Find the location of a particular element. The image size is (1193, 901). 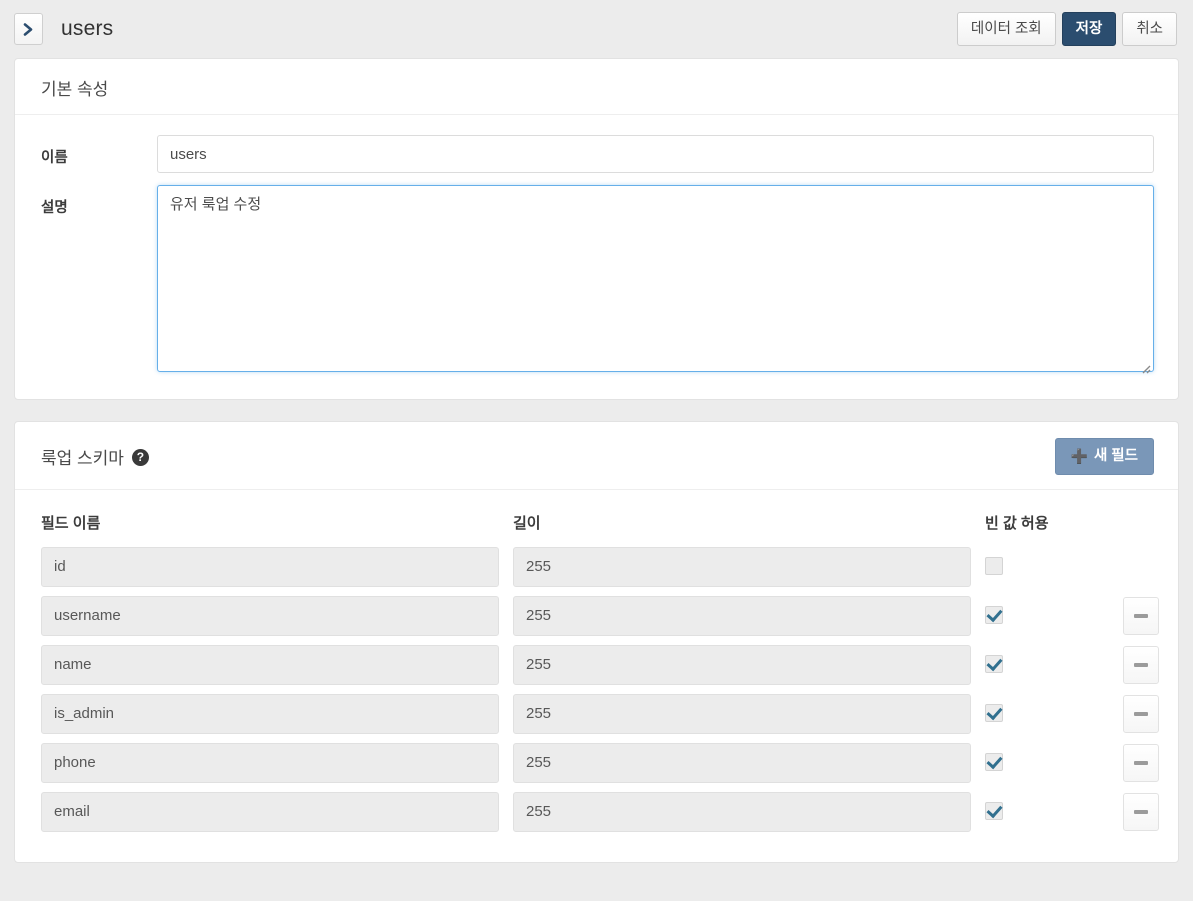

card-gap is located at coordinates (596, 410).